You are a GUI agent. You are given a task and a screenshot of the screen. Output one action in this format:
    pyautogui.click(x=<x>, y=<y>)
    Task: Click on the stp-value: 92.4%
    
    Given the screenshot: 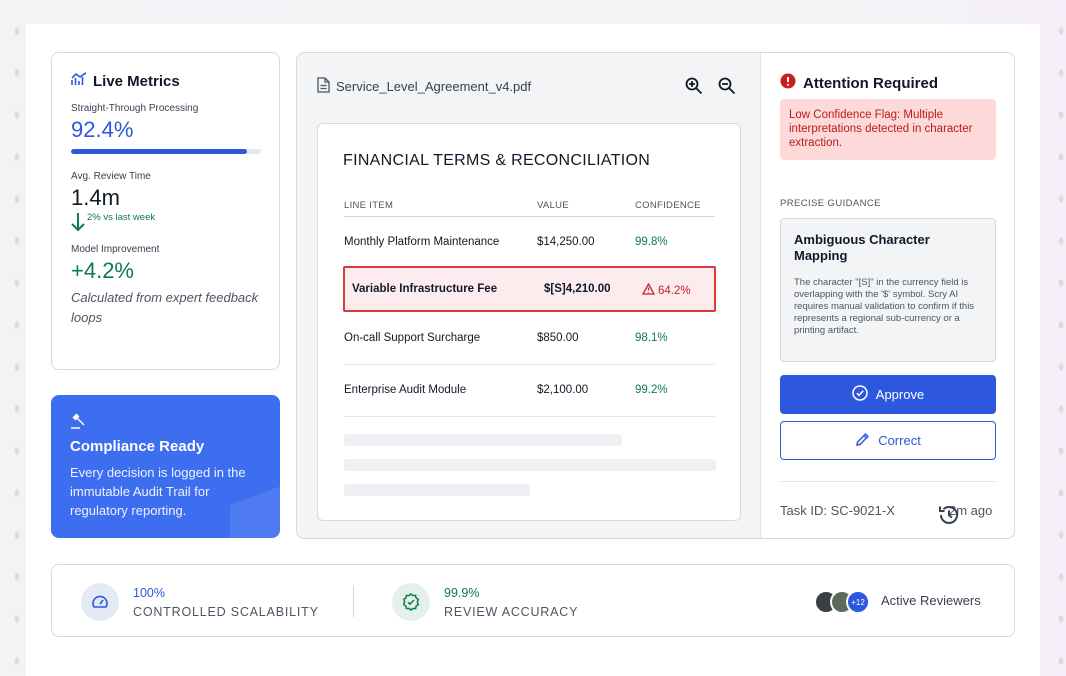 What is the action you would take?
    pyautogui.click(x=102, y=129)
    